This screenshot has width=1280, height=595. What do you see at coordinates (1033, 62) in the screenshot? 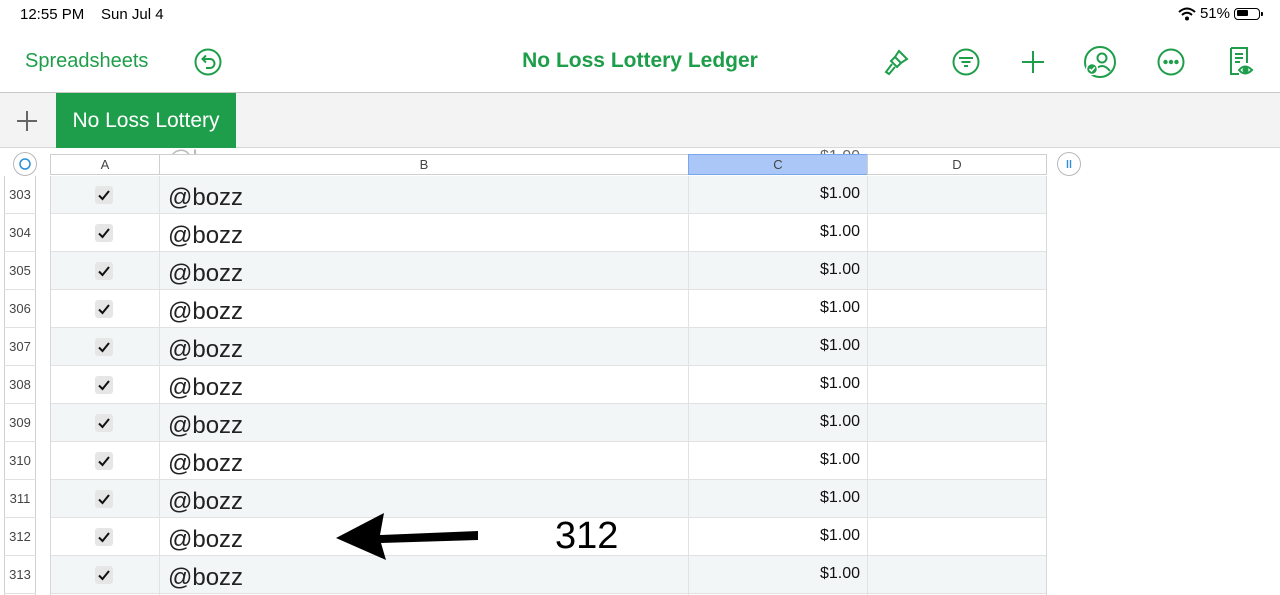
I see `add-icon` at bounding box center [1033, 62].